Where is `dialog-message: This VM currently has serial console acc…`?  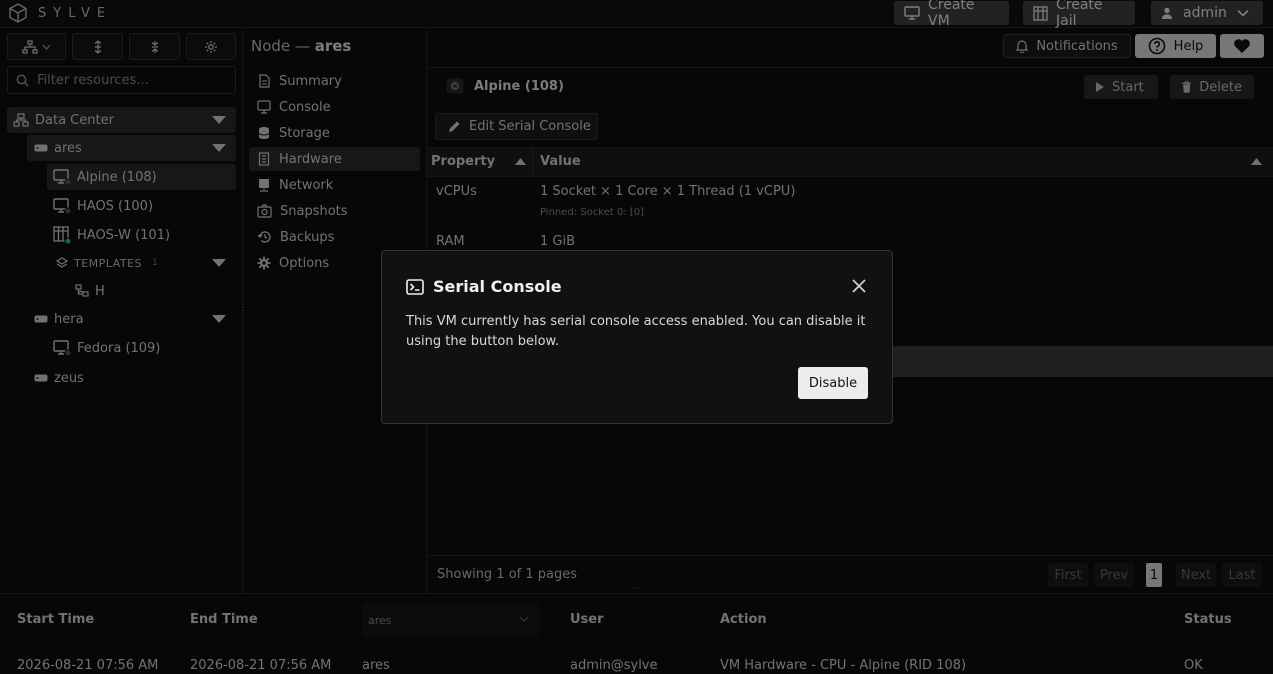 dialog-message: This VM currently has serial console acc… is located at coordinates (636, 331).